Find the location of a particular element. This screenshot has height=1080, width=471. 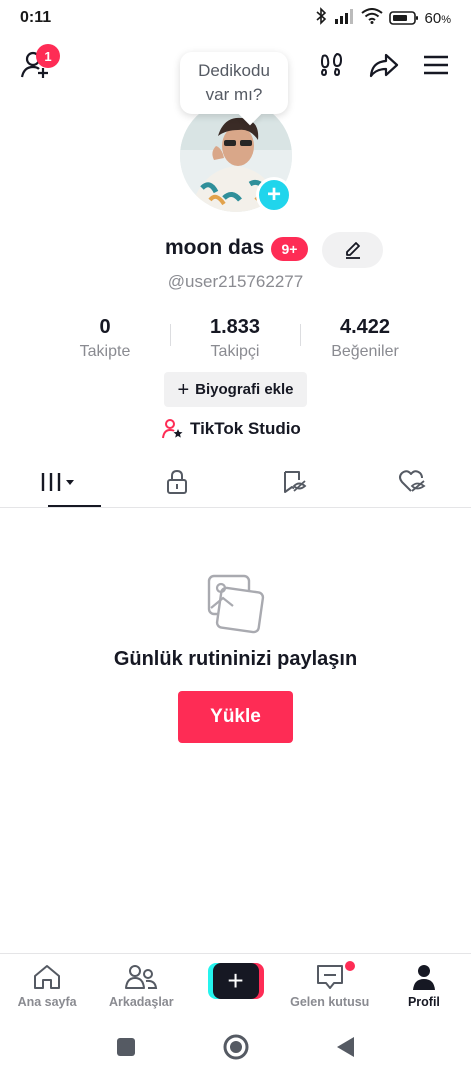

add-bio-button: + Biyografi ekle is located at coordinates (235, 389).